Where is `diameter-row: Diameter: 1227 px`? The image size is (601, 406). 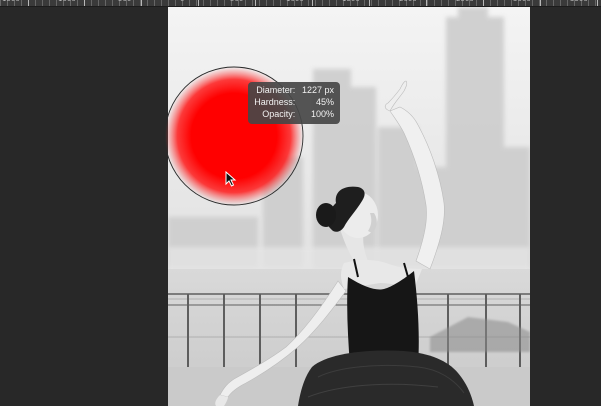
diameter-row: Diameter: 1227 px is located at coordinates (293, 90).